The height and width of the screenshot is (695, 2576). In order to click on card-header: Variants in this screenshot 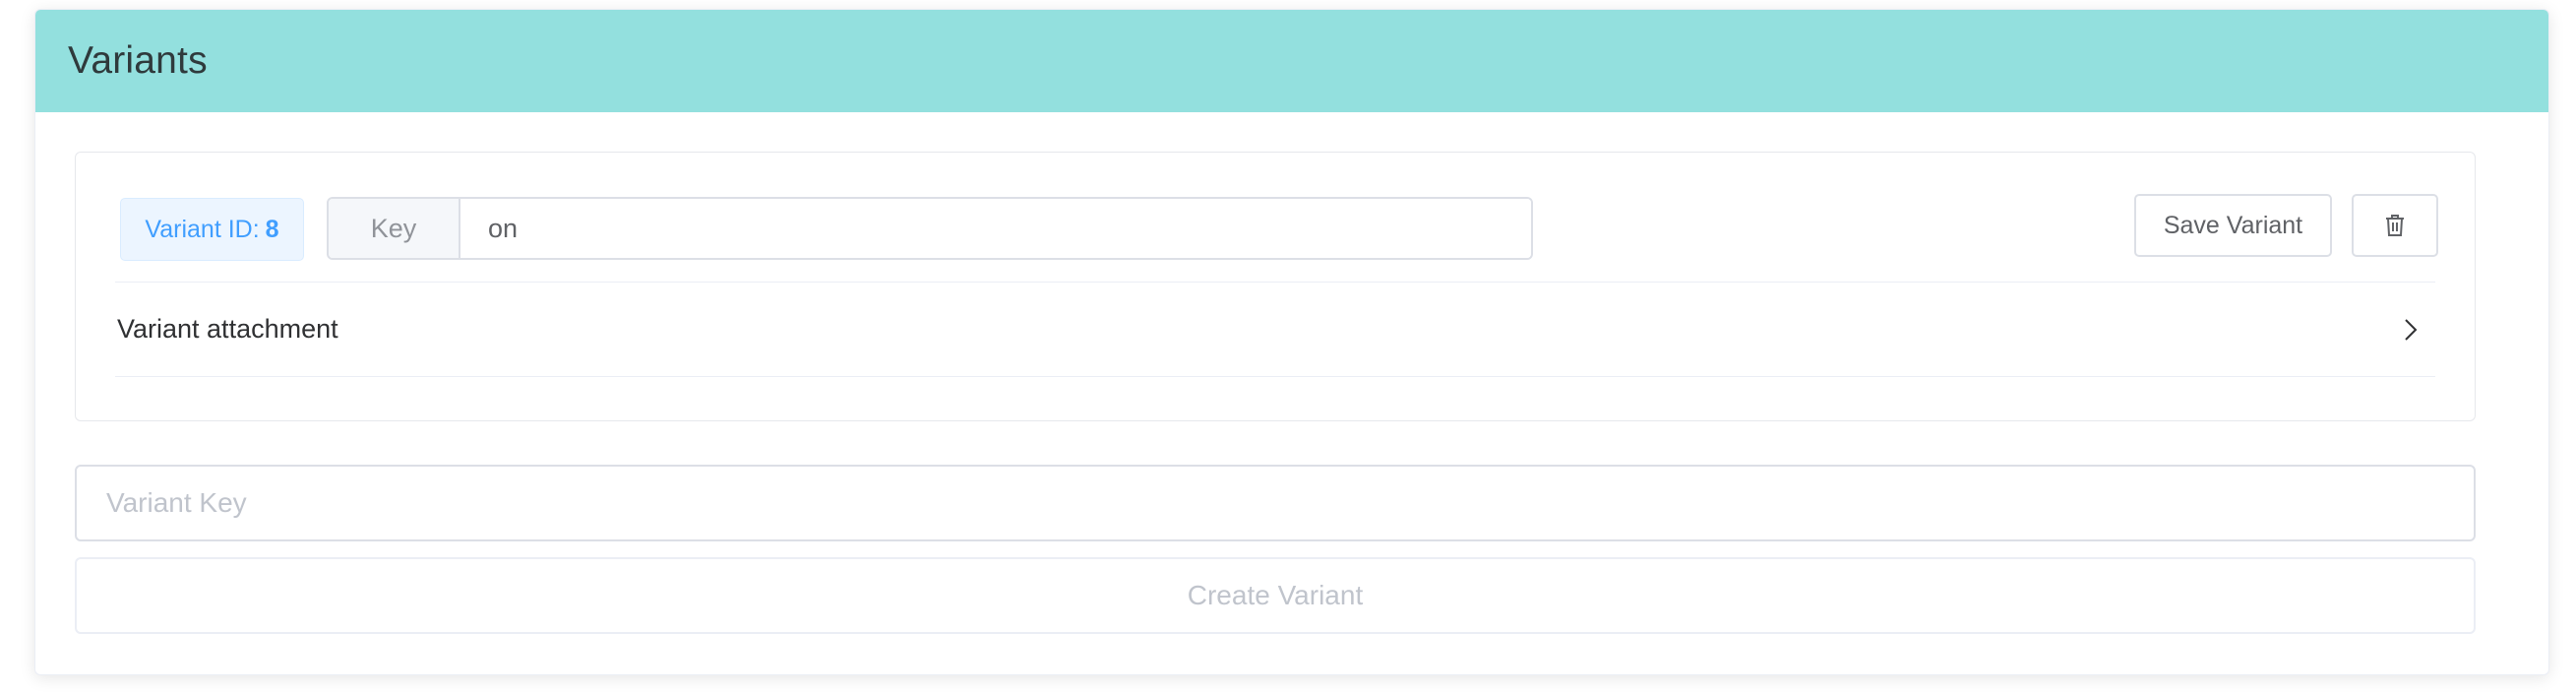, I will do `click(1291, 61)`.